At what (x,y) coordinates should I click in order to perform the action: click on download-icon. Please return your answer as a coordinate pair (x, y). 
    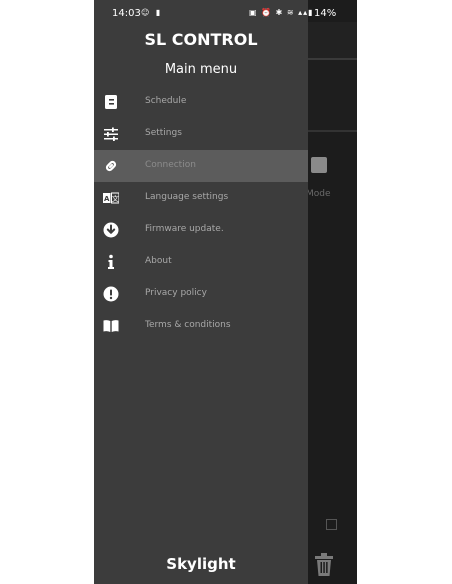
    Looking at the image, I should click on (111, 230).